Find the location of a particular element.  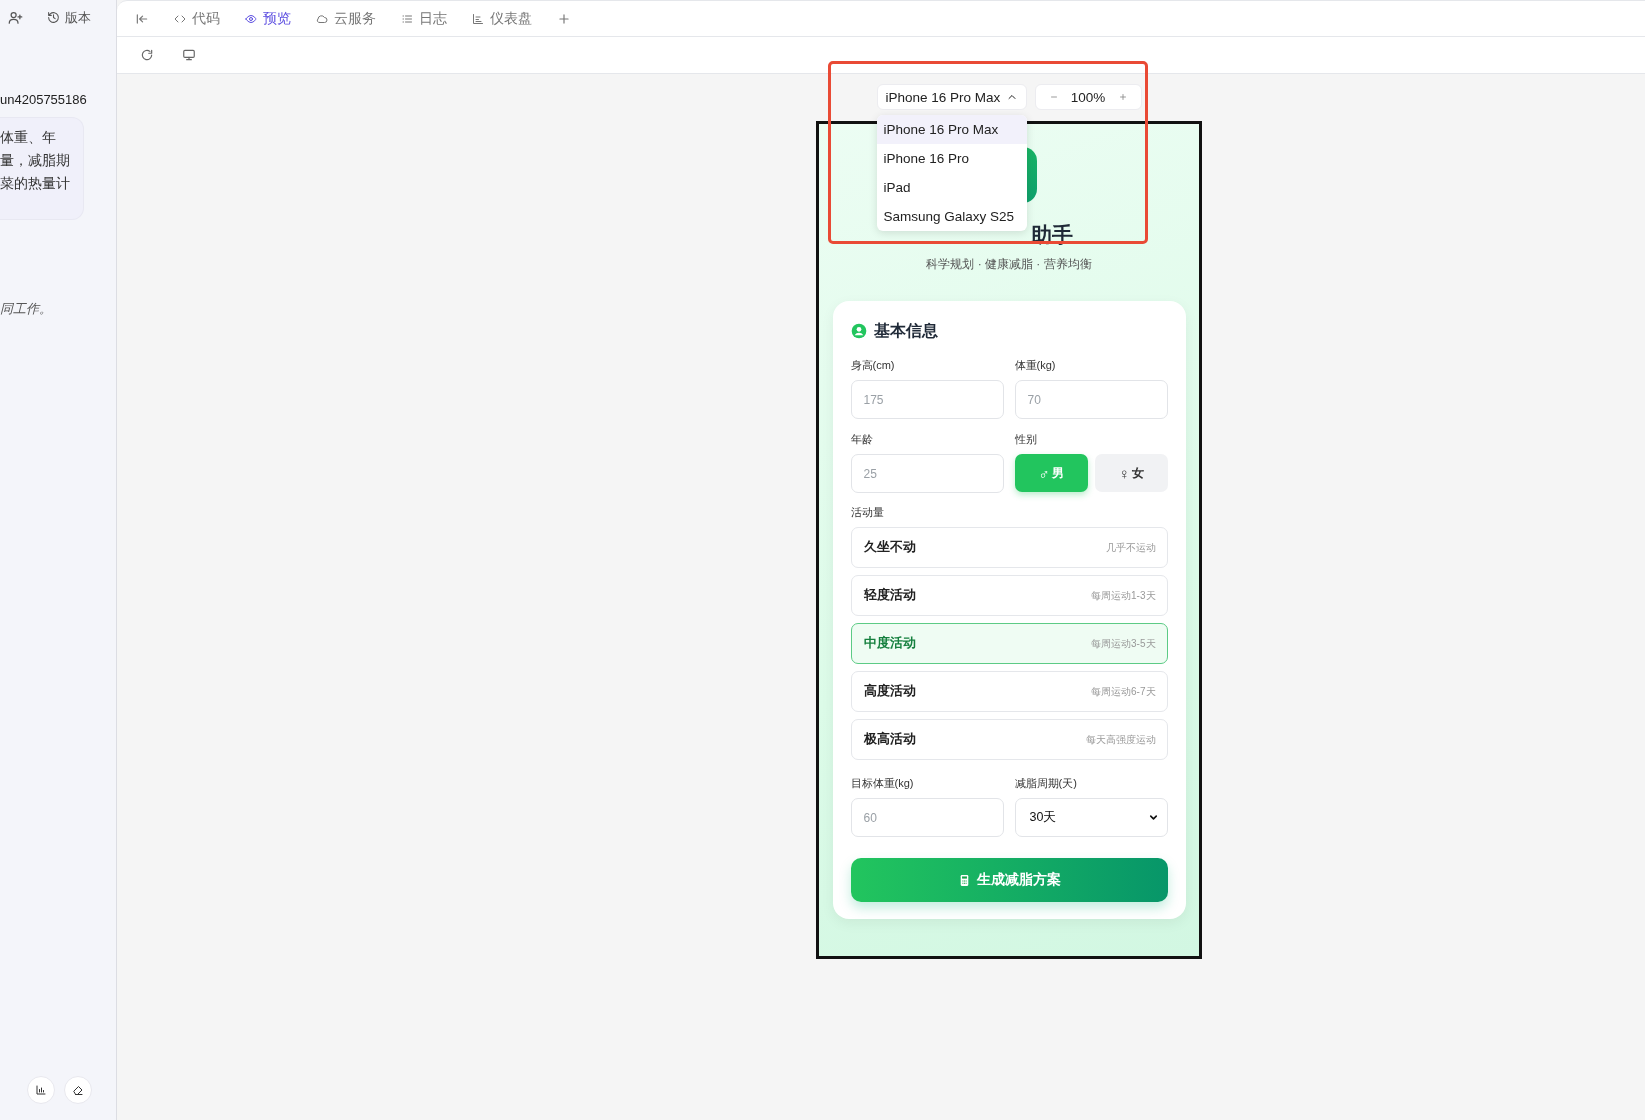

user-id: un4205755186 is located at coordinates (44, 99).